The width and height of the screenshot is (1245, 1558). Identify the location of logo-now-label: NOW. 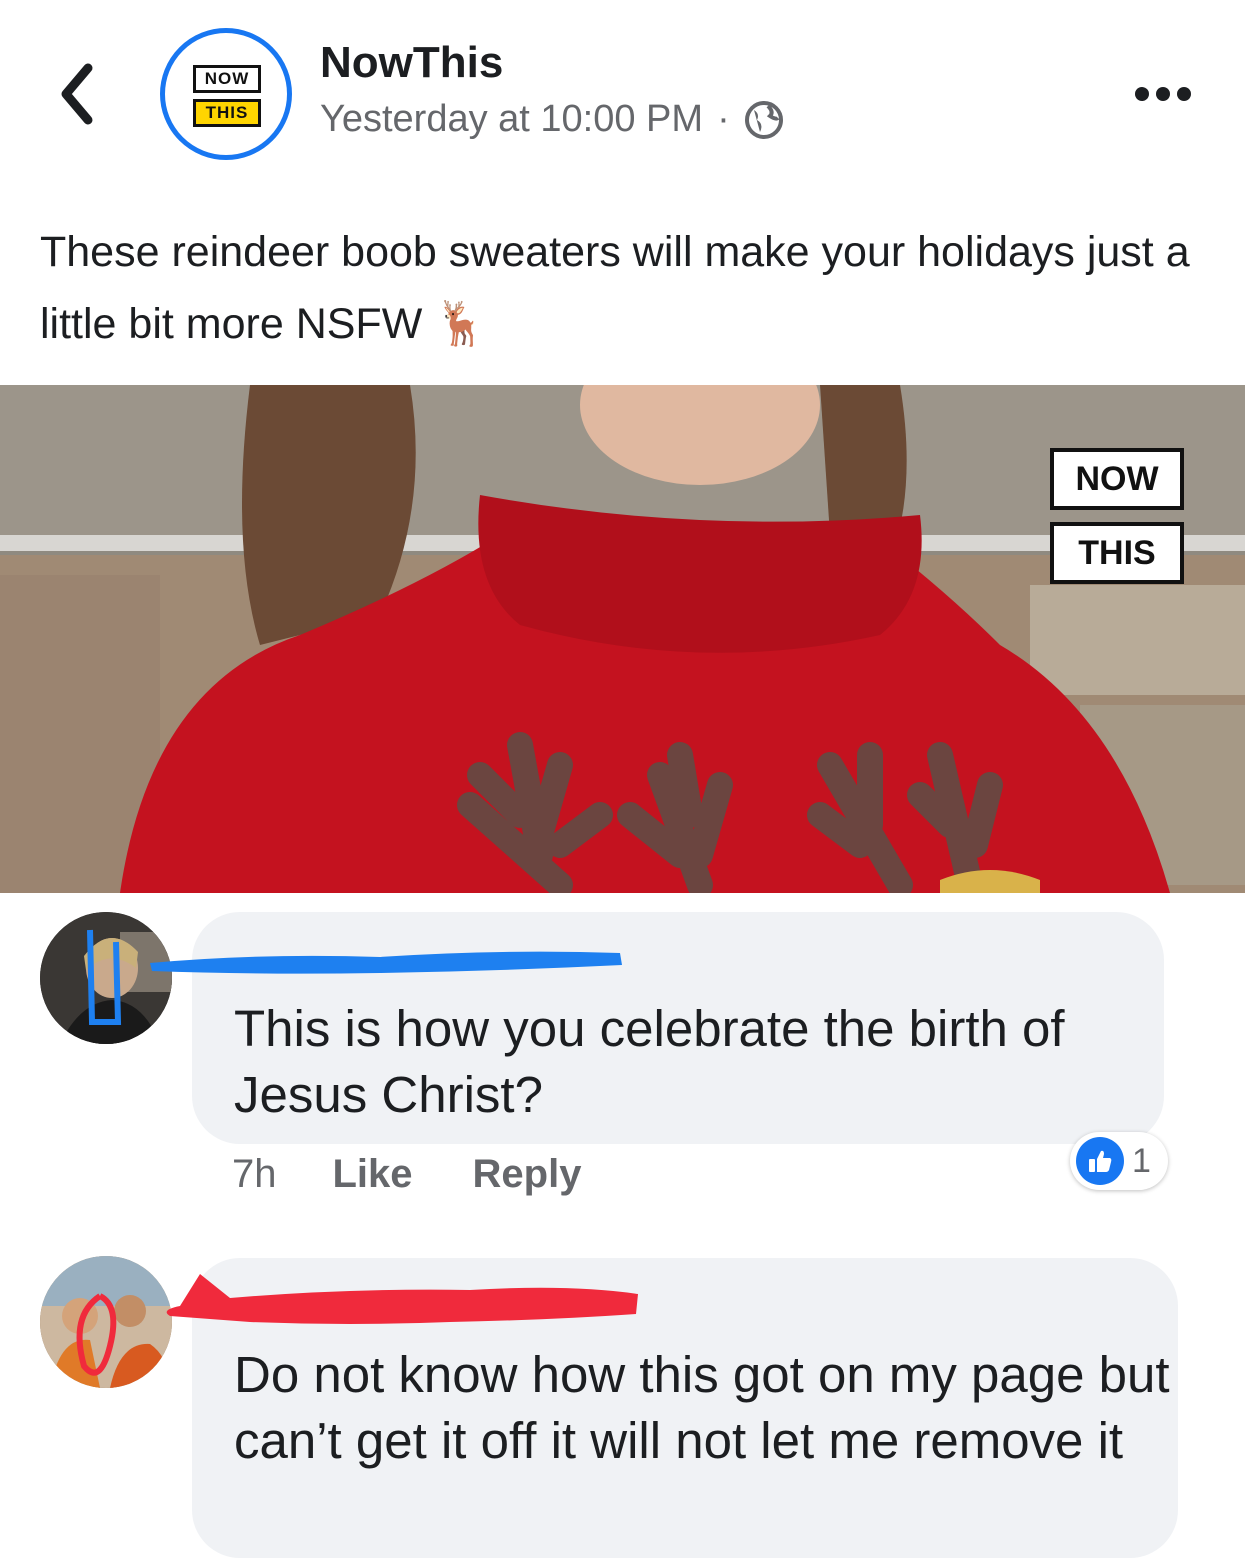
(227, 79).